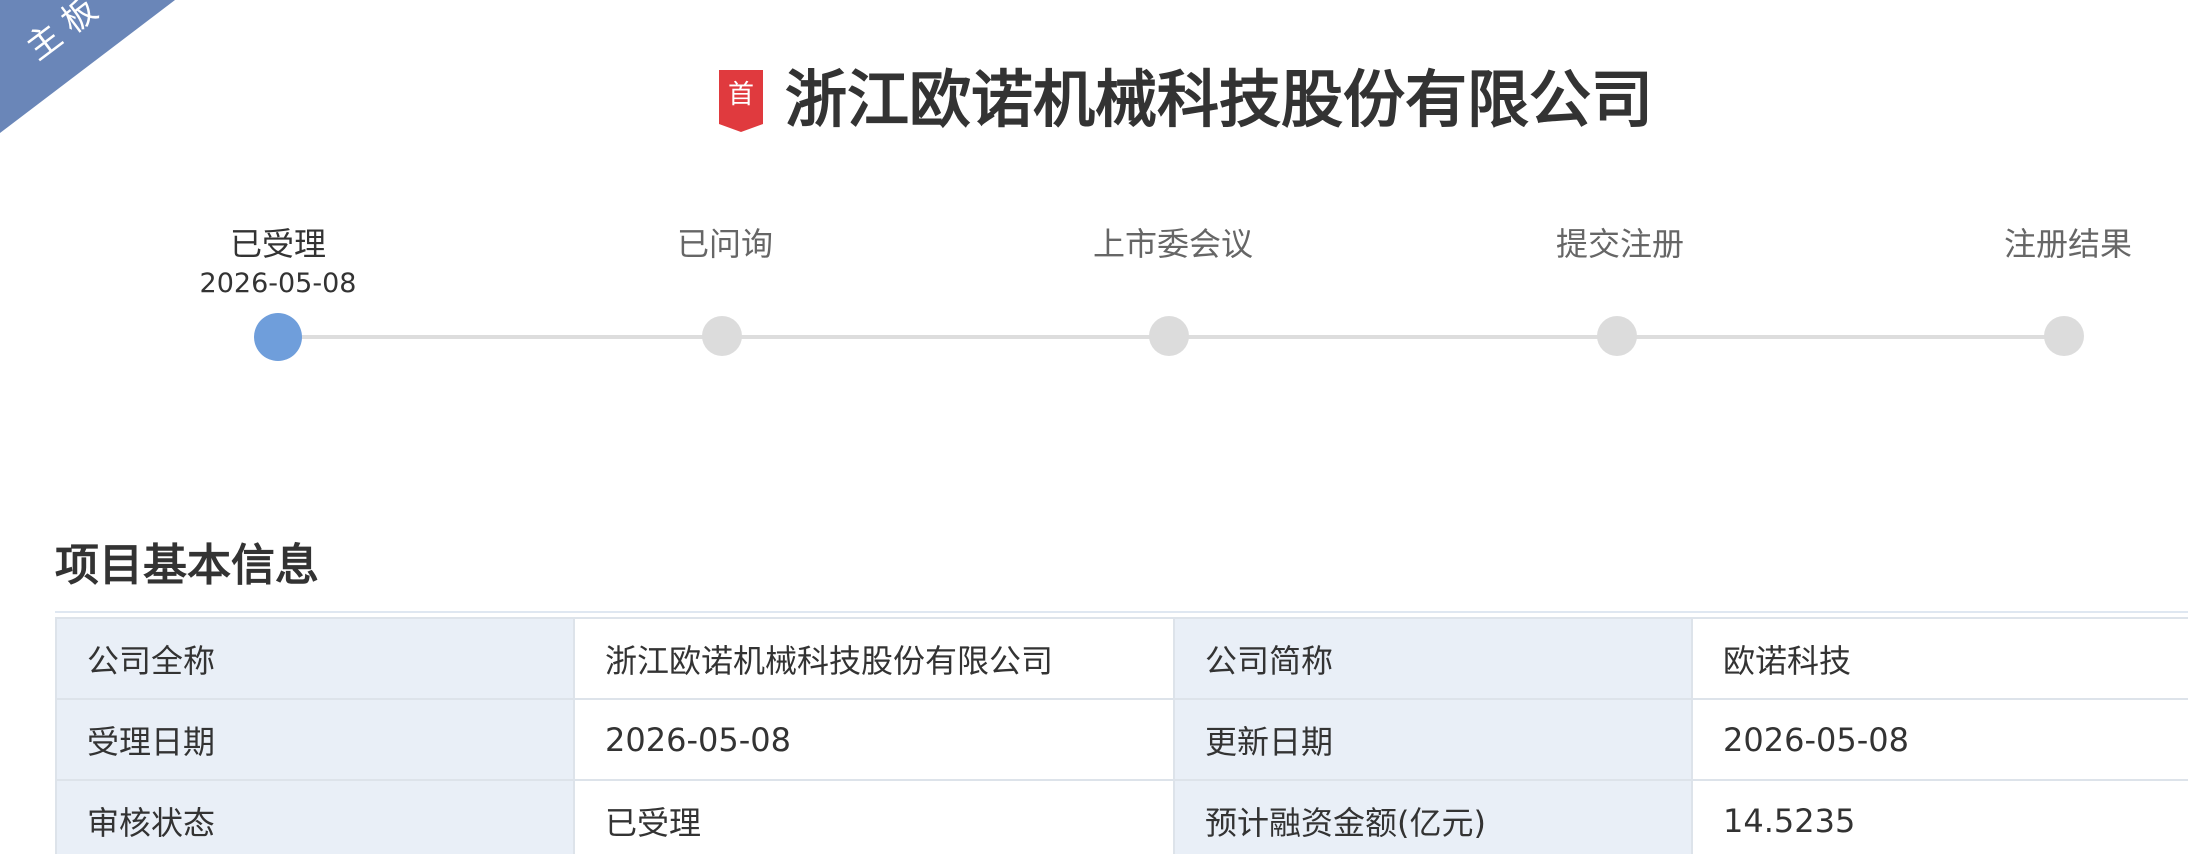 Image resolution: width=2188 pixels, height=854 pixels. Describe the element at coordinates (315, 816) in the screenshot. I see `field-label: 审核状态` at that location.